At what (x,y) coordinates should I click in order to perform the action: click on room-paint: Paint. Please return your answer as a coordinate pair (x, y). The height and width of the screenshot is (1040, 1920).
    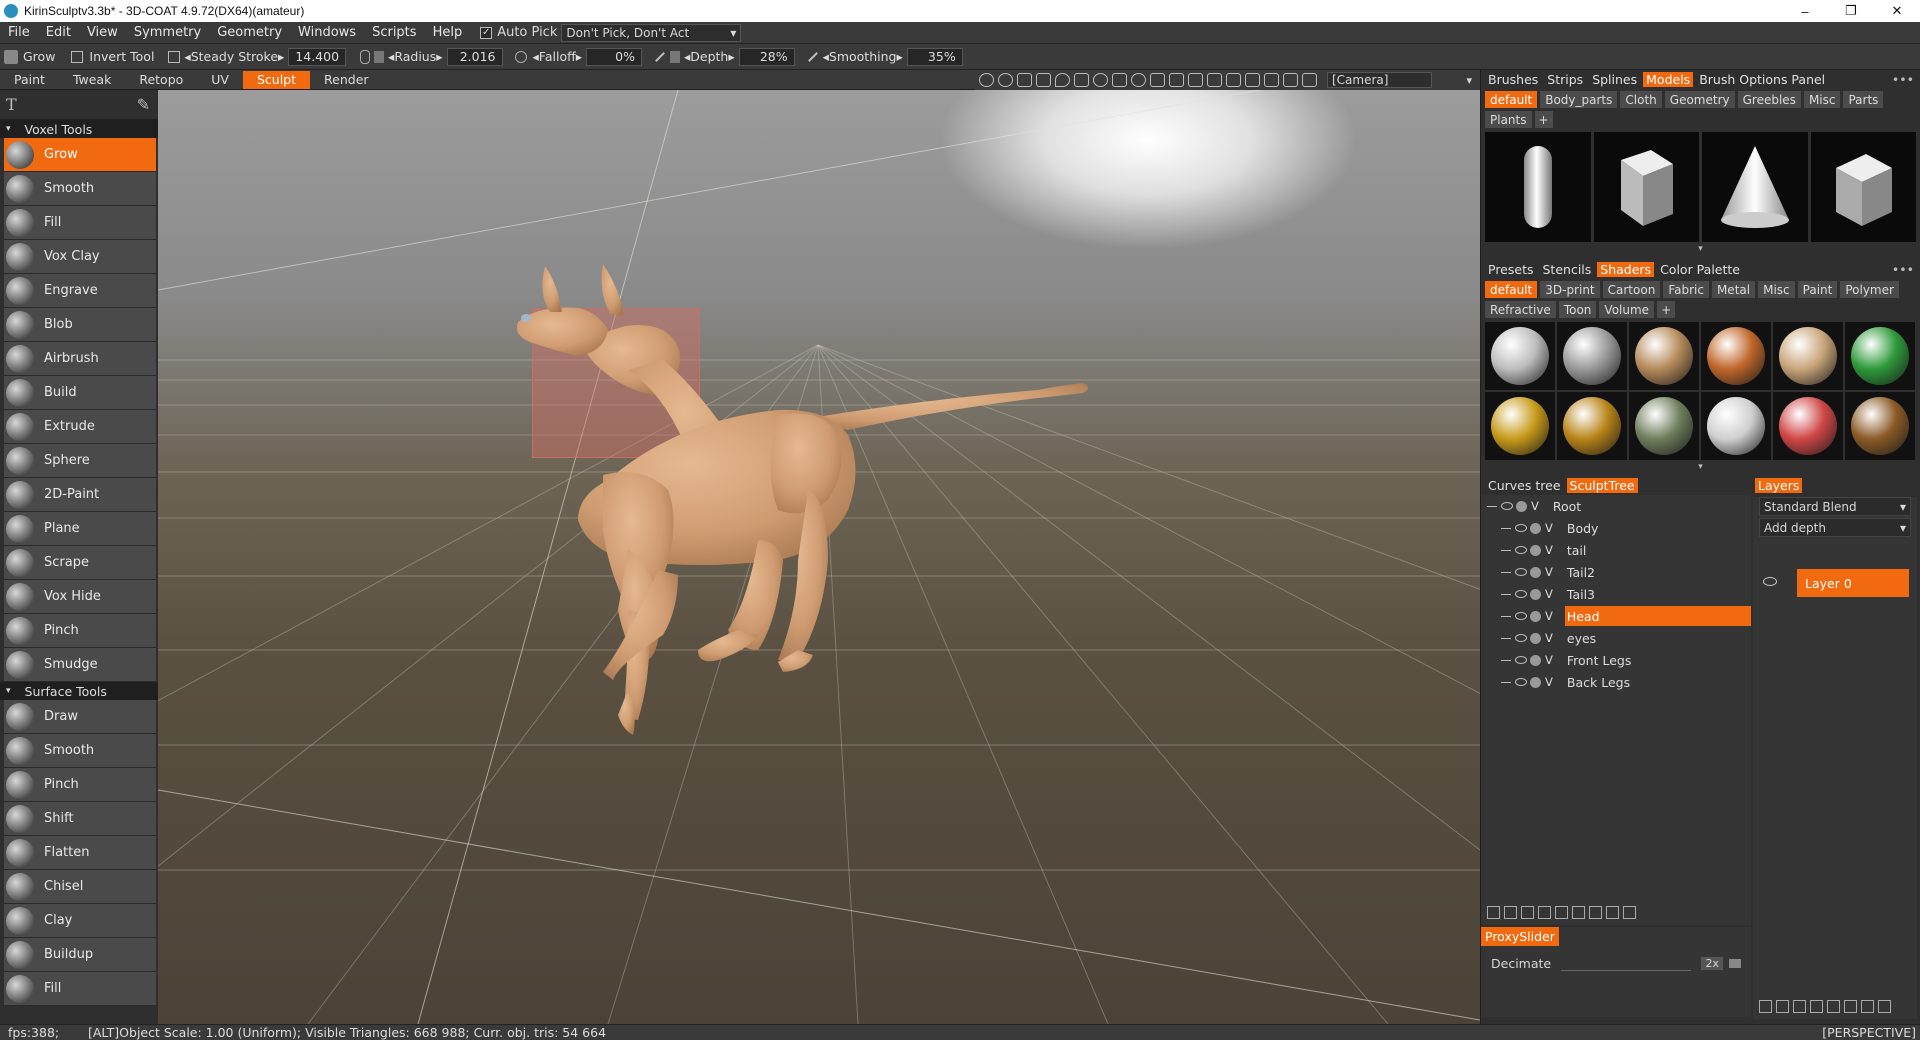
    Looking at the image, I should click on (29, 80).